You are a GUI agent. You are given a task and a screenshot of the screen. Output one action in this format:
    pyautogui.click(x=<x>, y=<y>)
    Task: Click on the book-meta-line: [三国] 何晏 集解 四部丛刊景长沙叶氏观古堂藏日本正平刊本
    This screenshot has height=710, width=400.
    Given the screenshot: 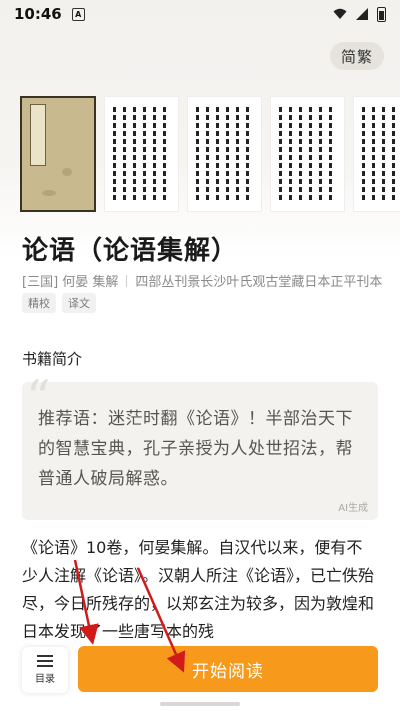 What is the action you would take?
    pyautogui.click(x=202, y=280)
    